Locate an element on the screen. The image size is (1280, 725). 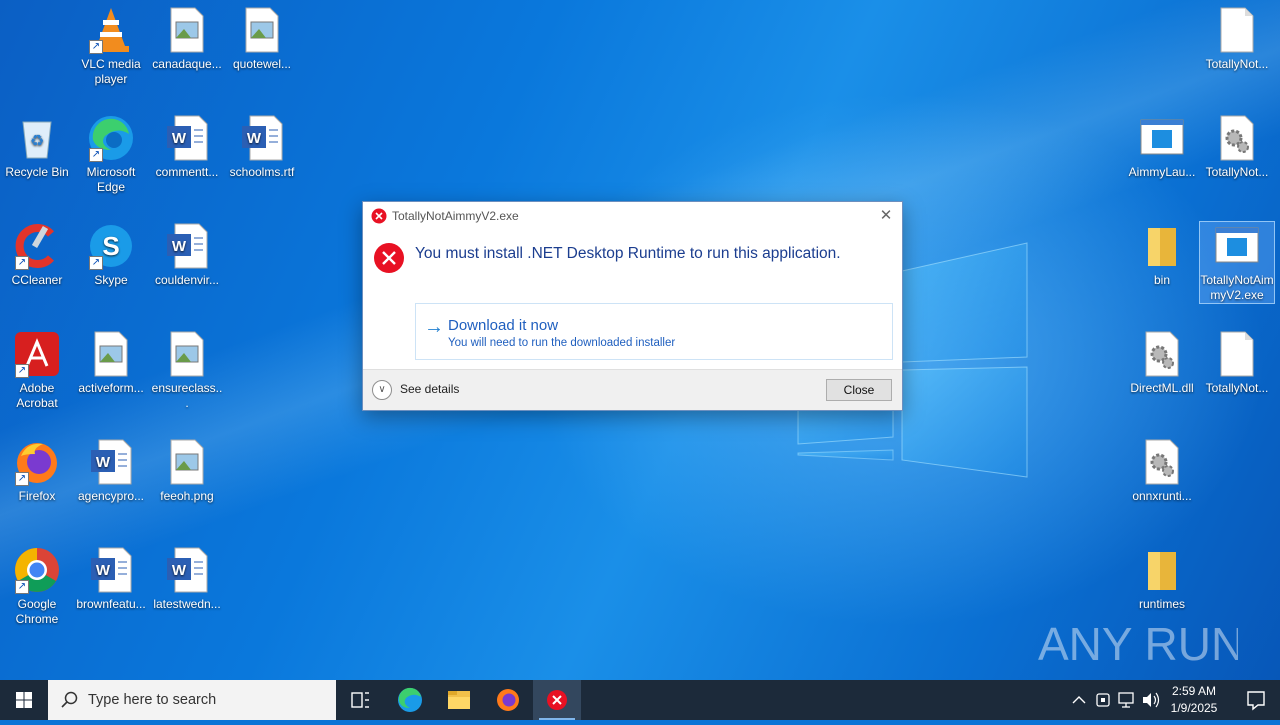
desktop-icon-ccleaner: ↗ CCleaner is located at coordinates (37, 255).